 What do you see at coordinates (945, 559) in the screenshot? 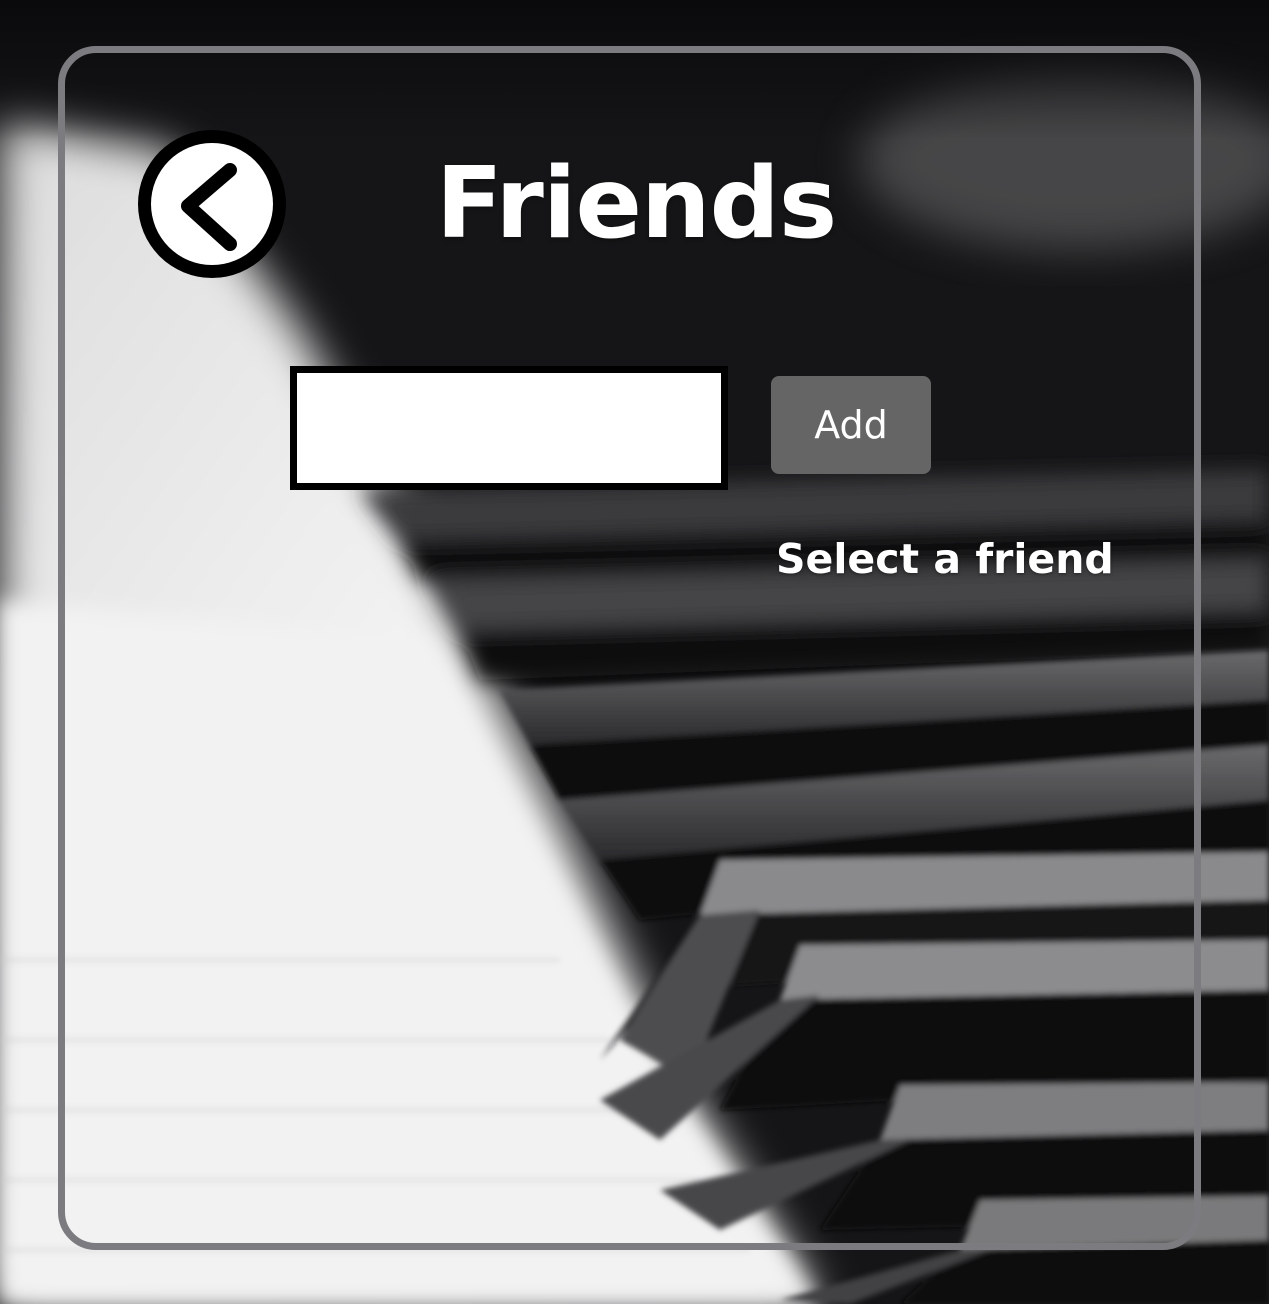
I see `select-friend-label: Select a friend` at bounding box center [945, 559].